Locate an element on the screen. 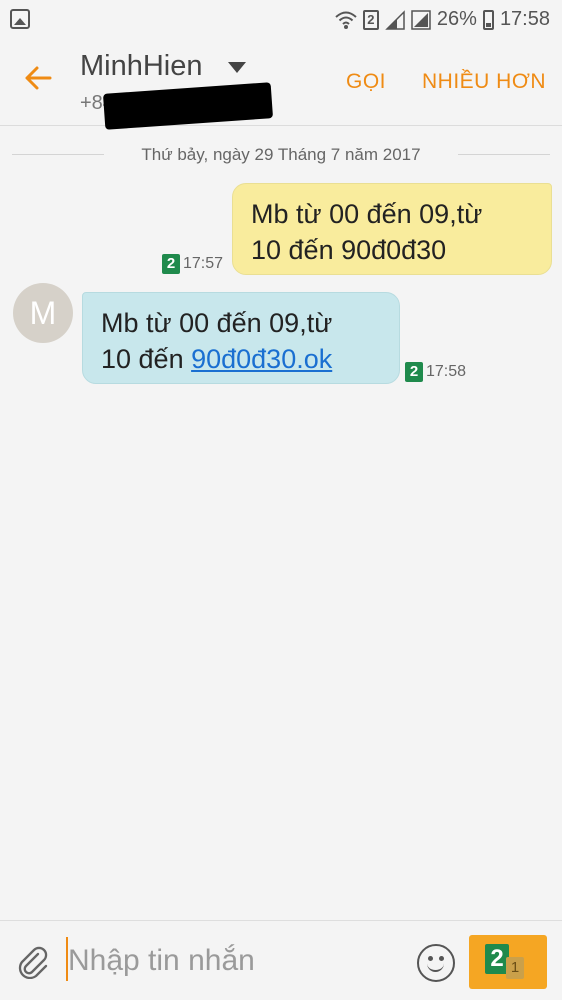 The width and height of the screenshot is (562, 1000). battery-icon is located at coordinates (488, 19).